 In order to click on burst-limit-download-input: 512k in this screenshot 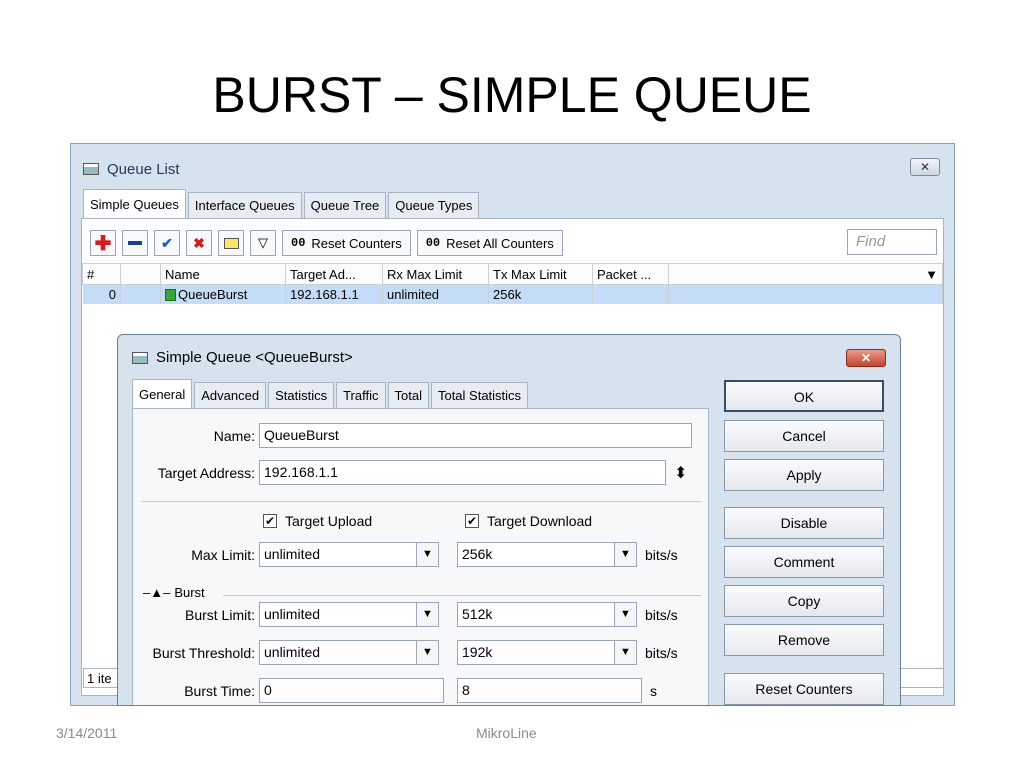, I will do `click(536, 614)`.